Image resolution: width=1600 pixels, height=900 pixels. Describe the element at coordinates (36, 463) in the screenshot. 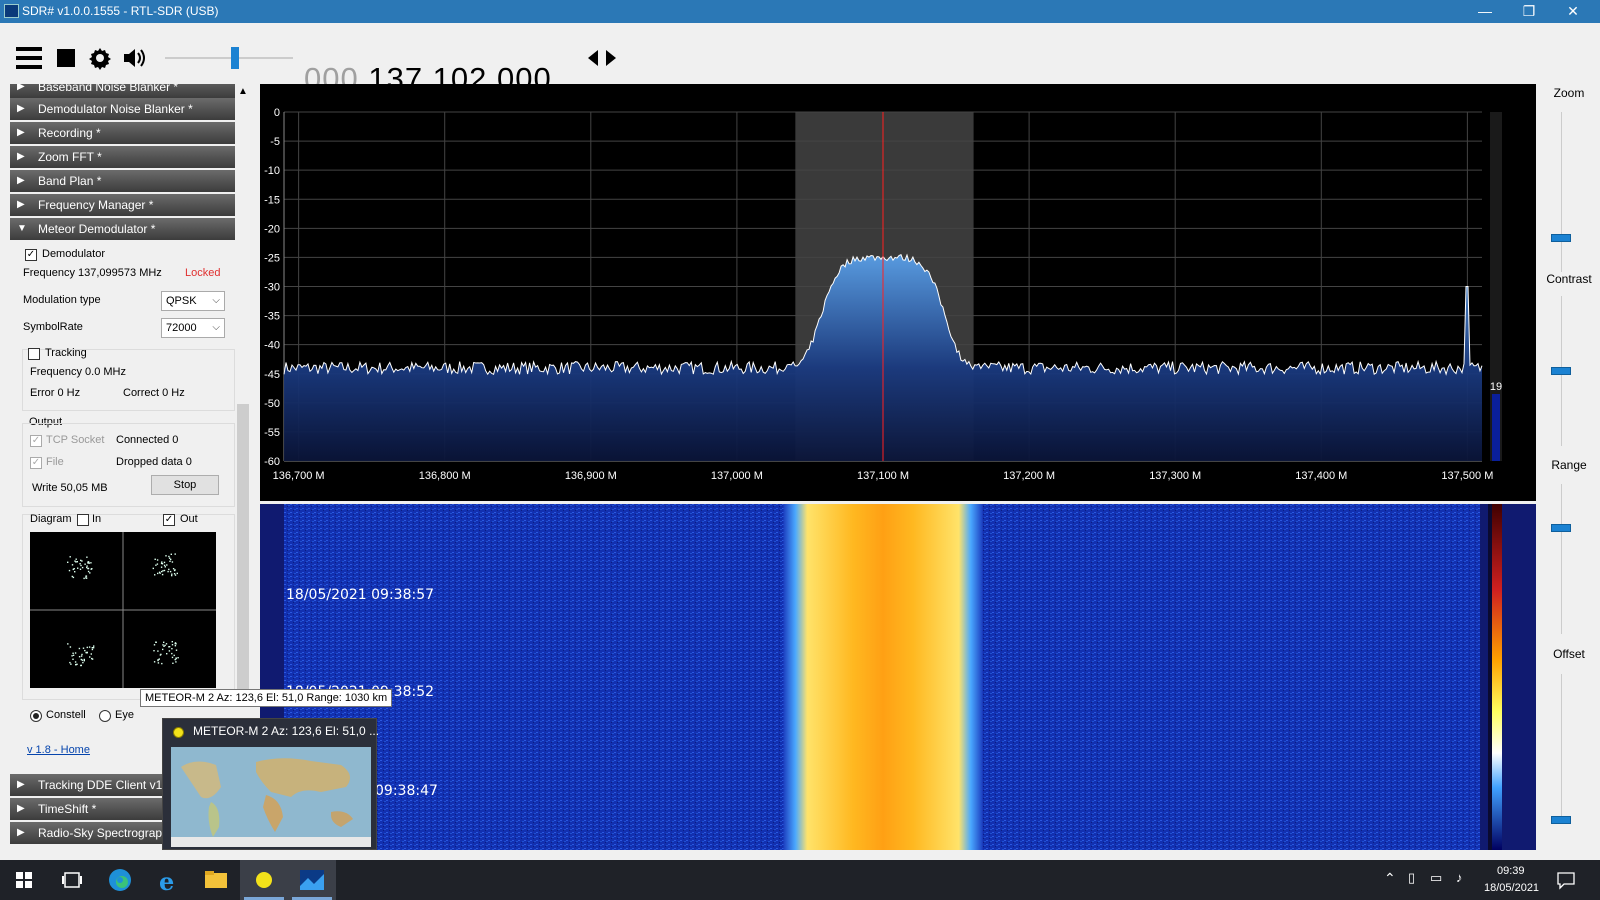

I see `file-checkbox: ✓` at that location.